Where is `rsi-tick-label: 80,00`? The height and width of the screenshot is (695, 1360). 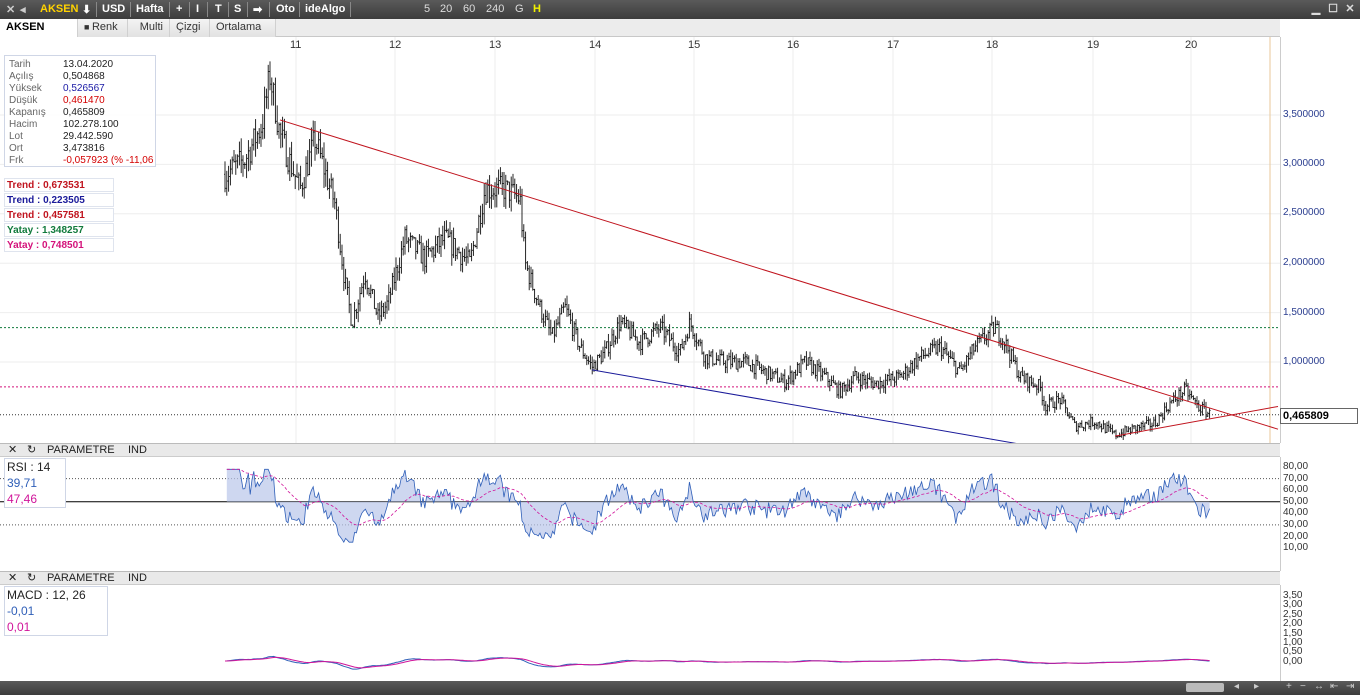 rsi-tick-label: 80,00 is located at coordinates (1296, 466).